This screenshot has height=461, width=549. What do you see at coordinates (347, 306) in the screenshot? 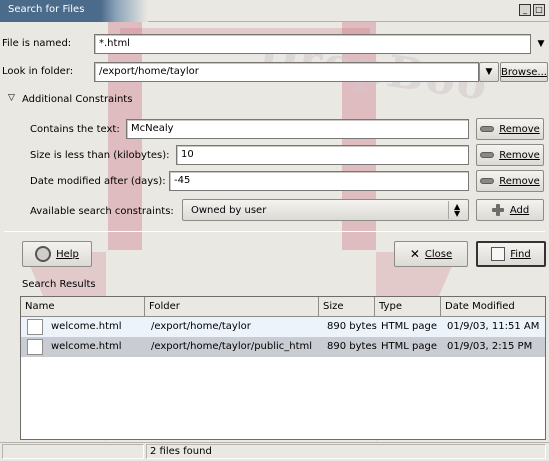
I see `column-header-size: Size` at bounding box center [347, 306].